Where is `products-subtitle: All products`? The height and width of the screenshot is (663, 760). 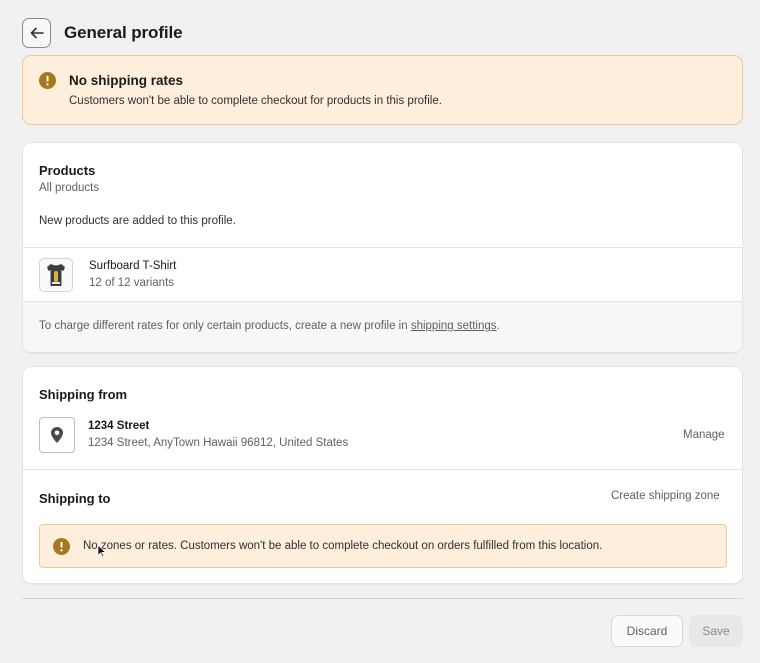
products-subtitle: All products is located at coordinates (69, 188).